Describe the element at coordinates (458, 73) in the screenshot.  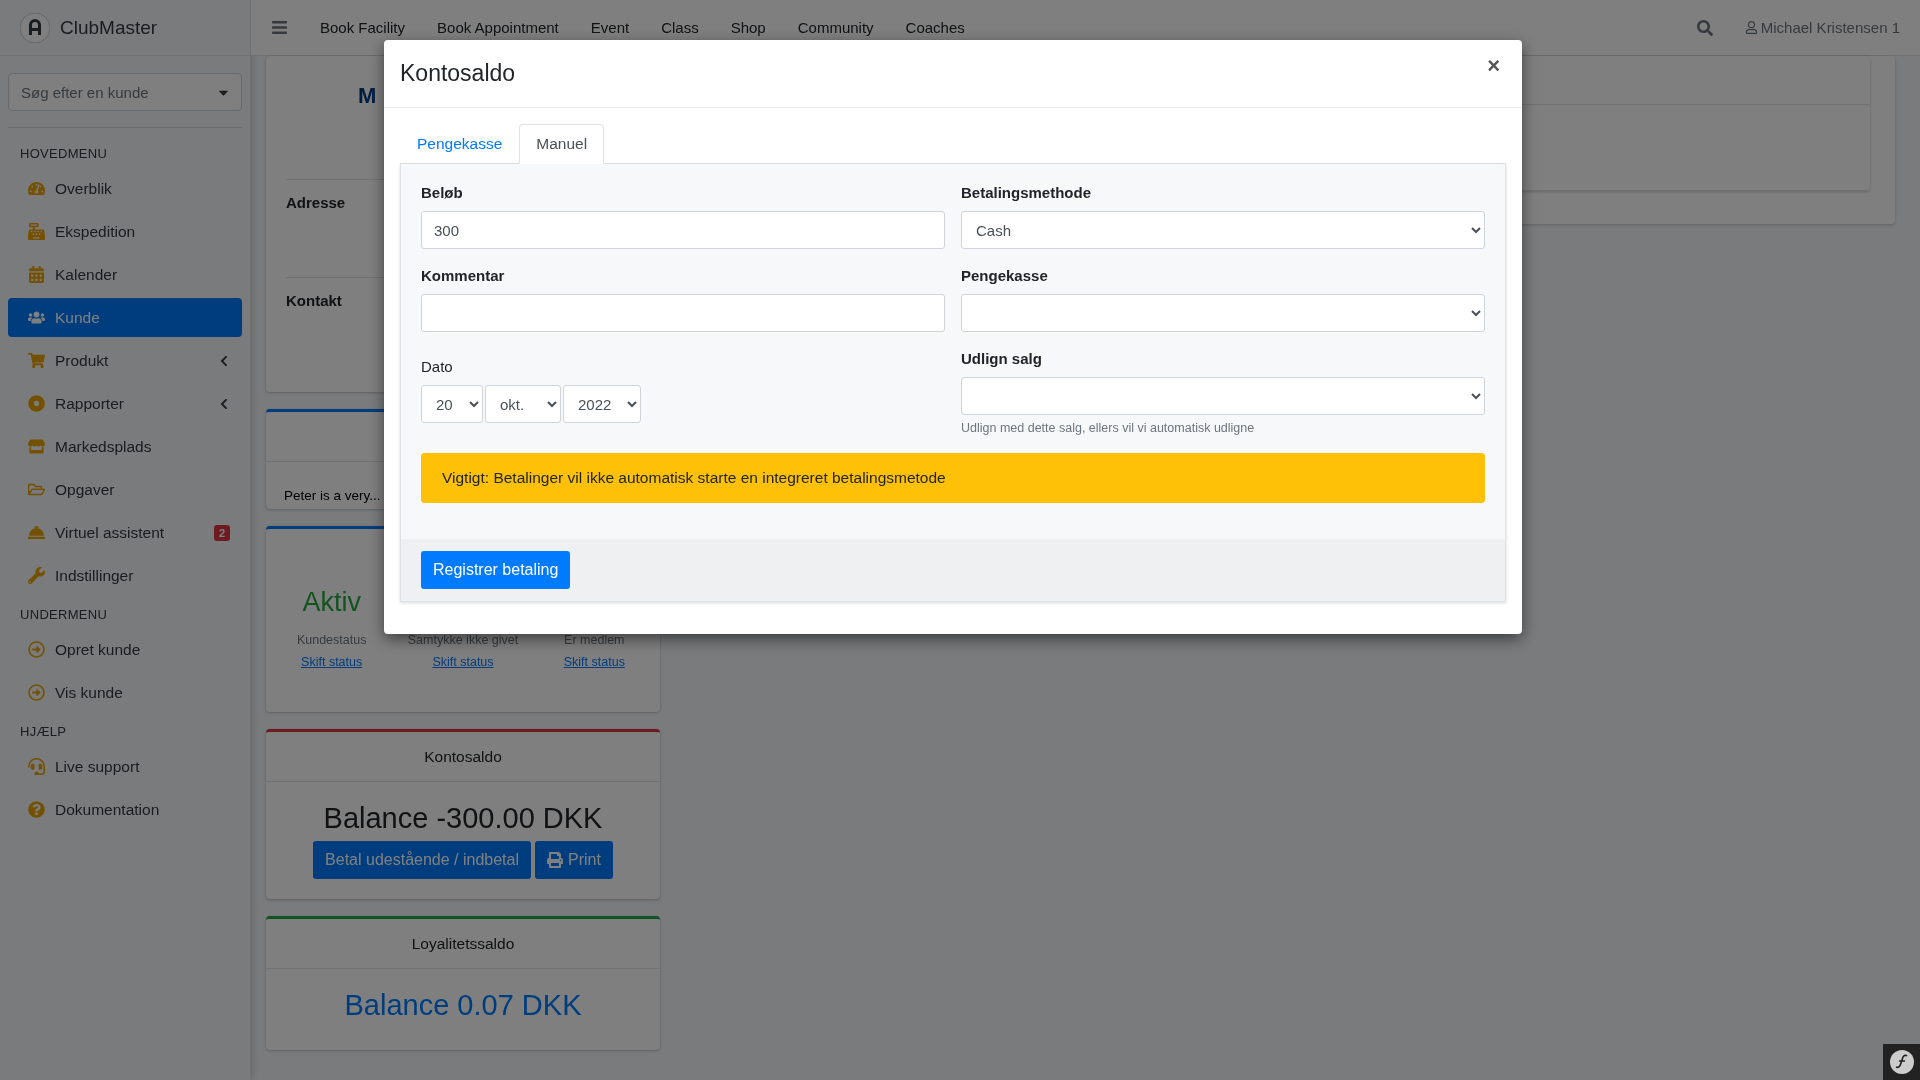
I see `modal-title: Kontosaldo` at that location.